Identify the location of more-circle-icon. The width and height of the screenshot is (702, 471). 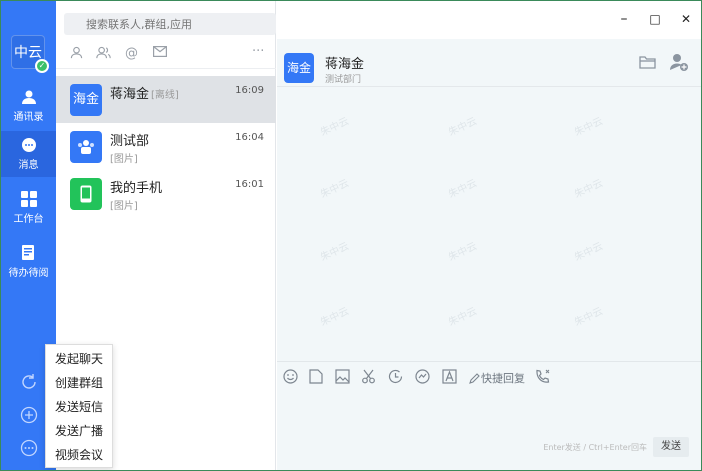
(28, 448).